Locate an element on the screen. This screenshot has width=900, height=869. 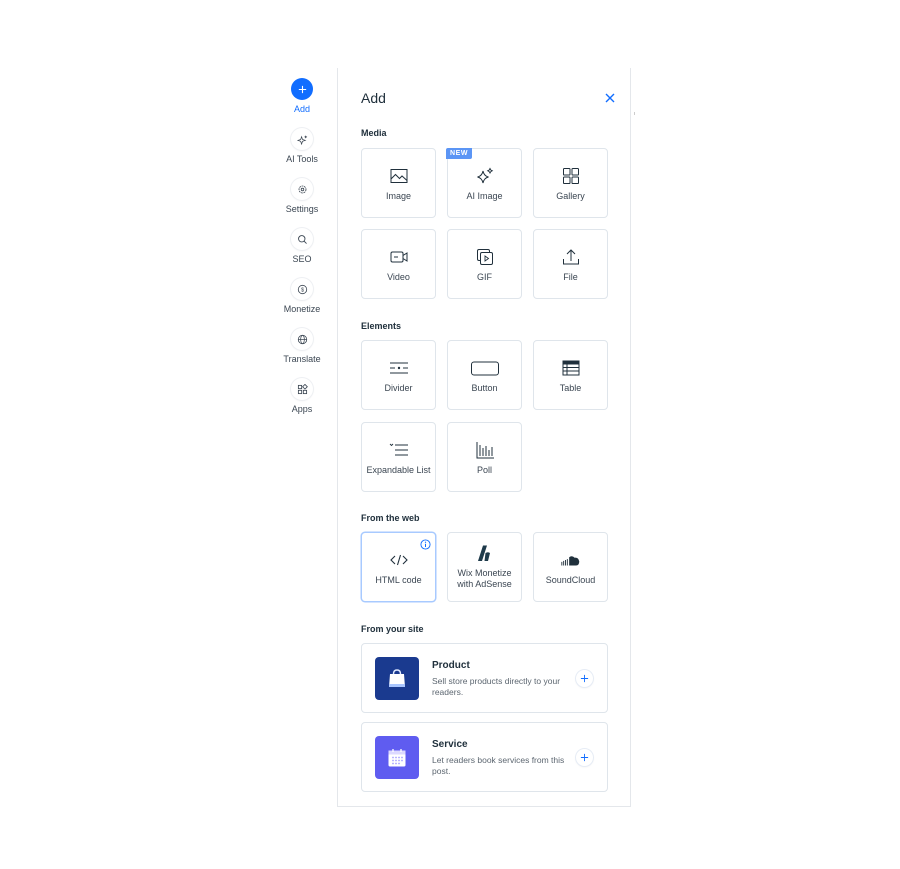
divider-icon is located at coordinates (399, 368).